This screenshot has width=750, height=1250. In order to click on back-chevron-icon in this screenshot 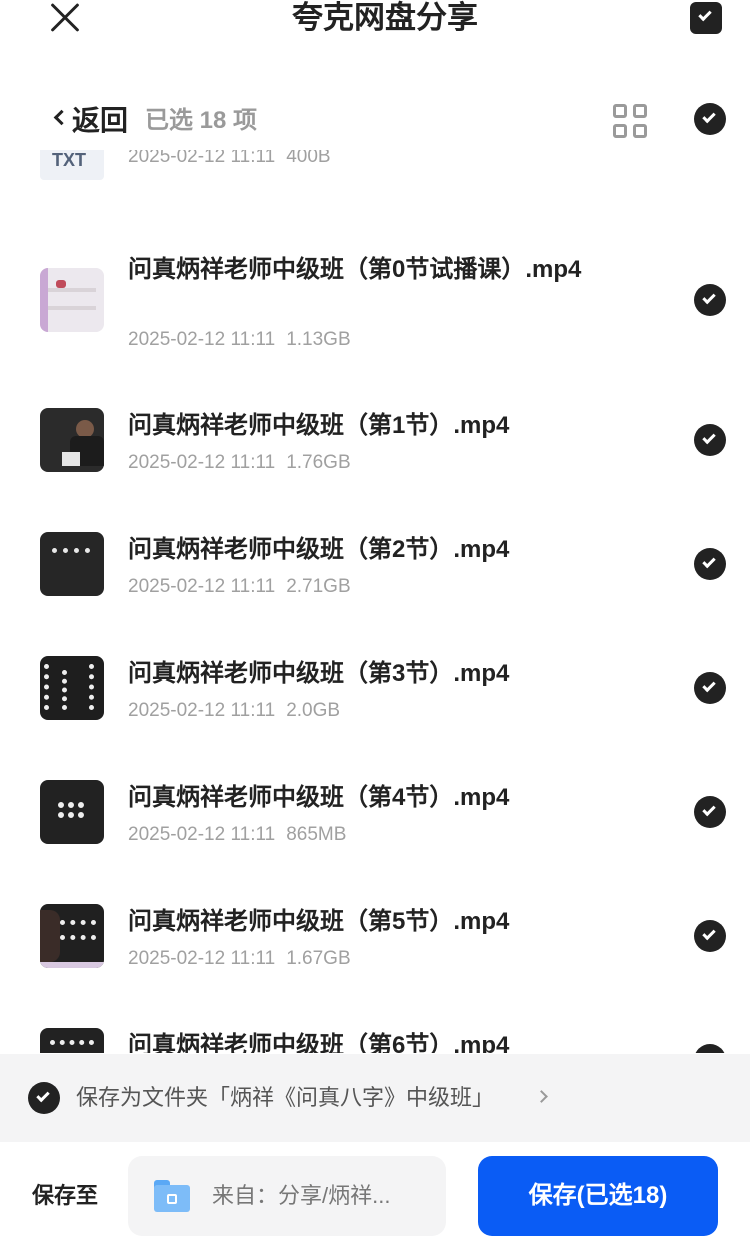, I will do `click(61, 117)`.